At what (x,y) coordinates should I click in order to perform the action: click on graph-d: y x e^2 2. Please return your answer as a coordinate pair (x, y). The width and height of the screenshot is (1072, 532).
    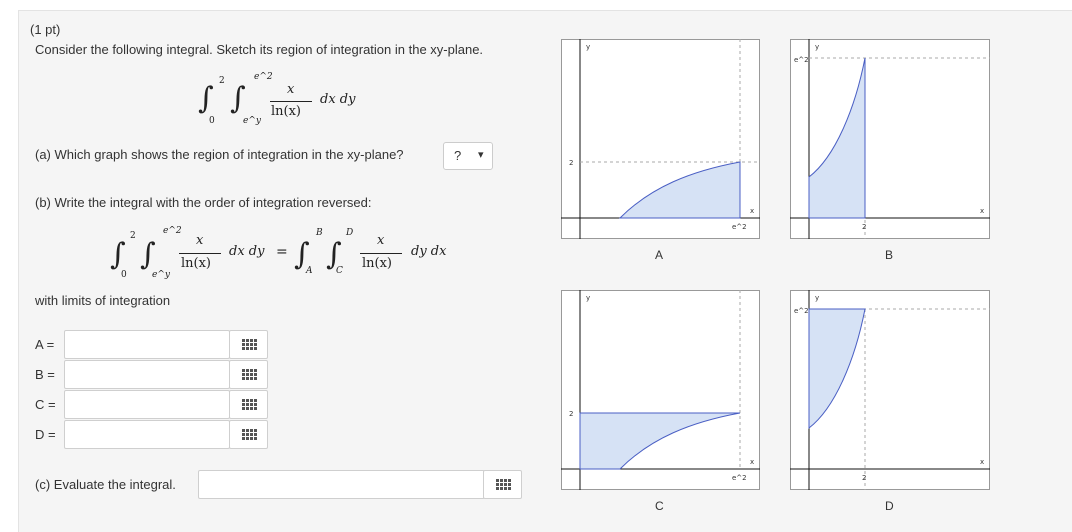
    Looking at the image, I should click on (890, 390).